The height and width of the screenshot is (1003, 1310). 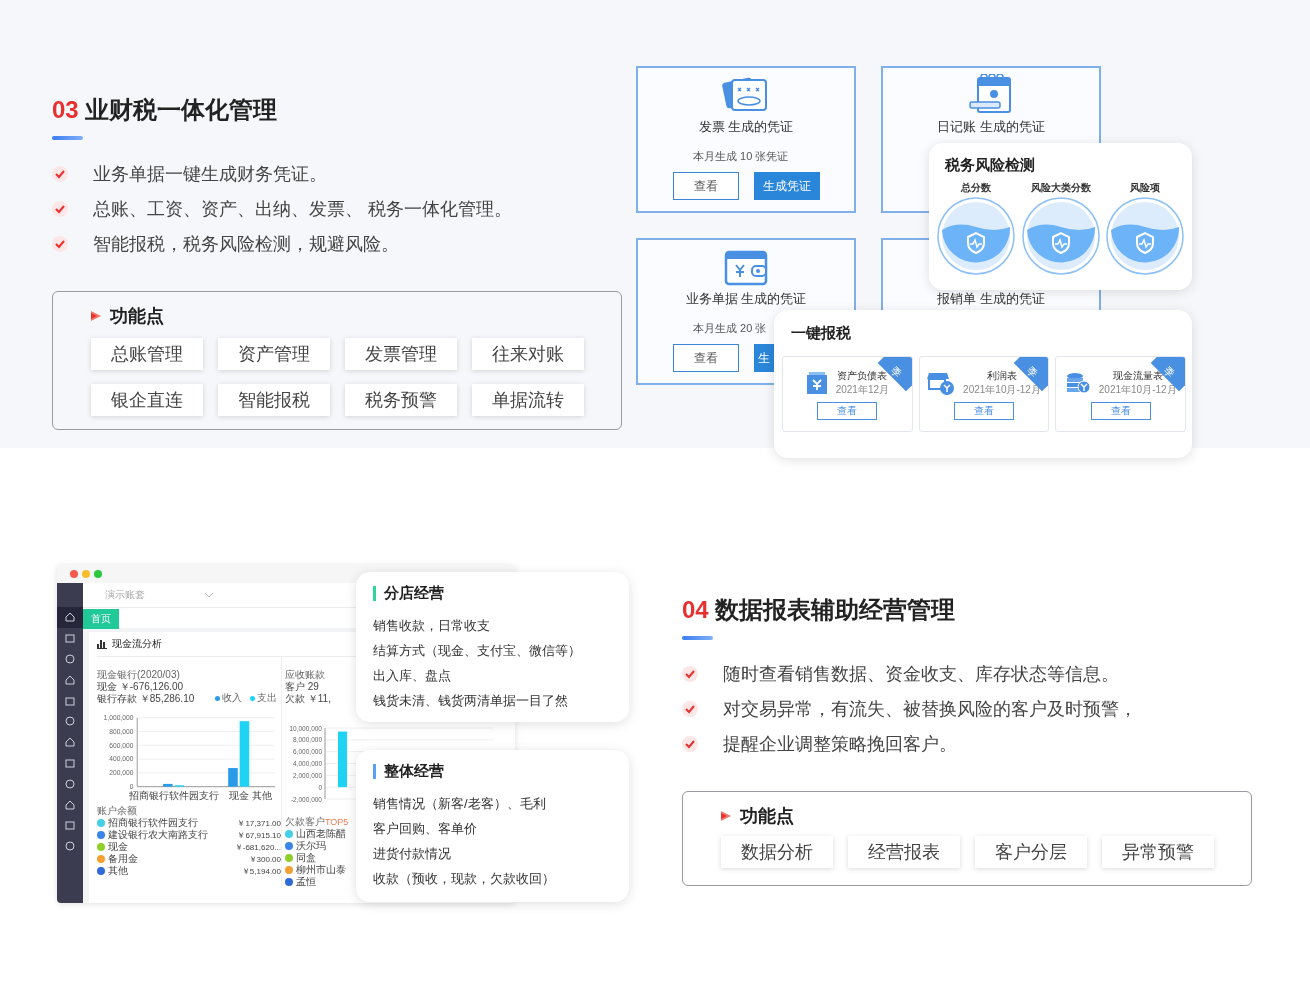 I want to click on gauge-label: 风险大类分数, so click(x=1060, y=188).